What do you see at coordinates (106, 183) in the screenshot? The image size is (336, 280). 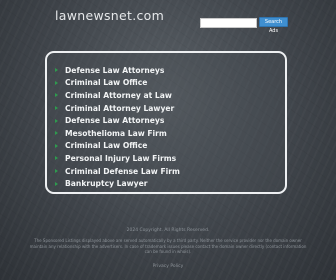 I see `related-link: Bankruptcy Lawyer` at bounding box center [106, 183].